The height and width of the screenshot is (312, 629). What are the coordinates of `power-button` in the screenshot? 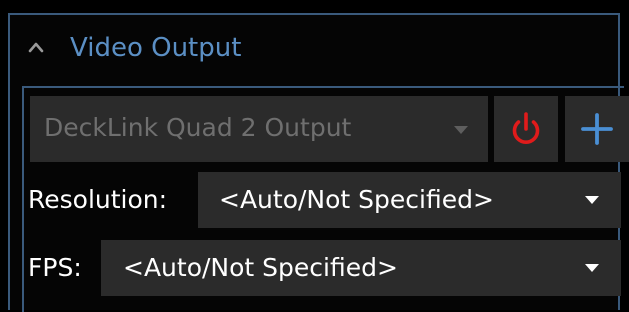 It's located at (526, 129).